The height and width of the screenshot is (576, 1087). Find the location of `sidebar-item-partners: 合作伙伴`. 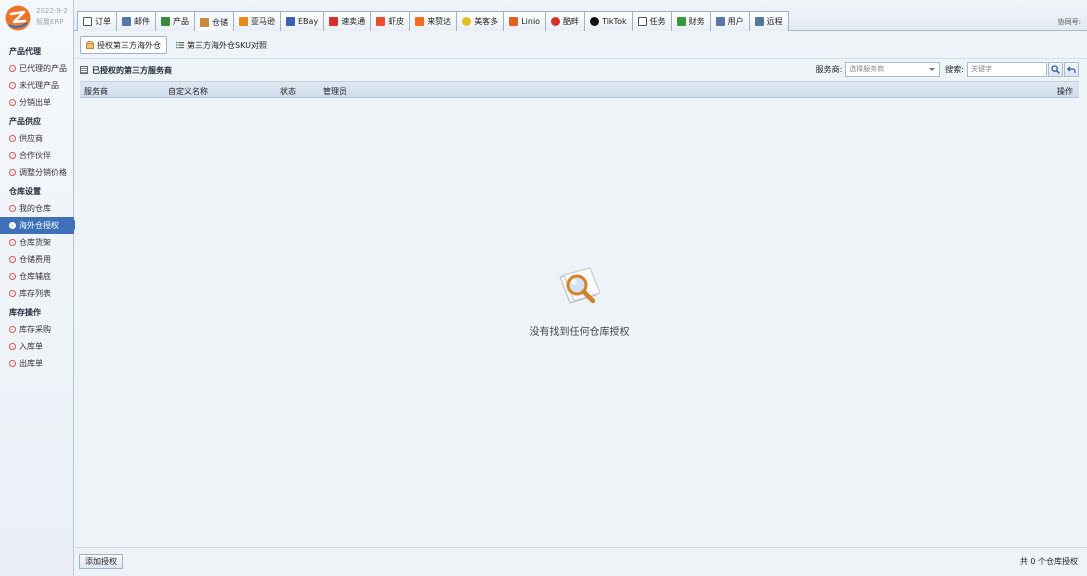

sidebar-item-partners: 合作伙伴 is located at coordinates (37, 155).